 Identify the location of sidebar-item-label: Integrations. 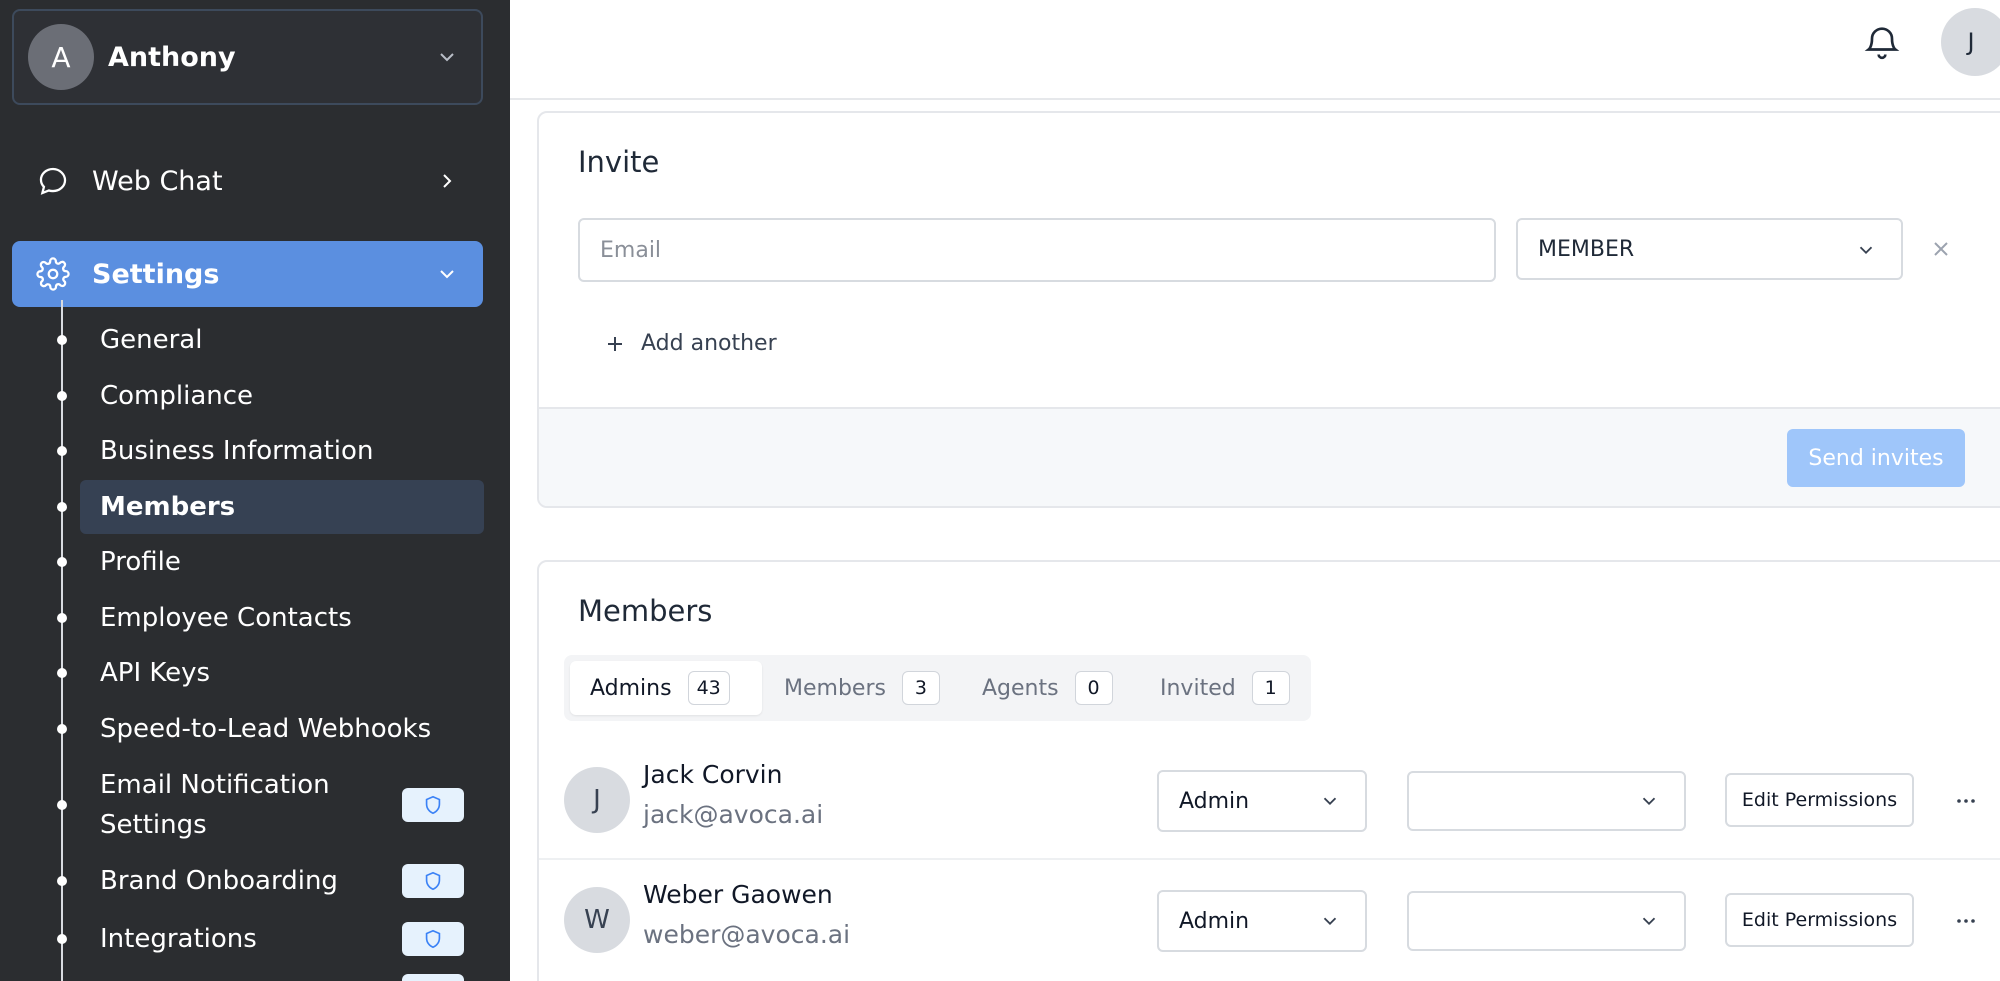
(178, 939).